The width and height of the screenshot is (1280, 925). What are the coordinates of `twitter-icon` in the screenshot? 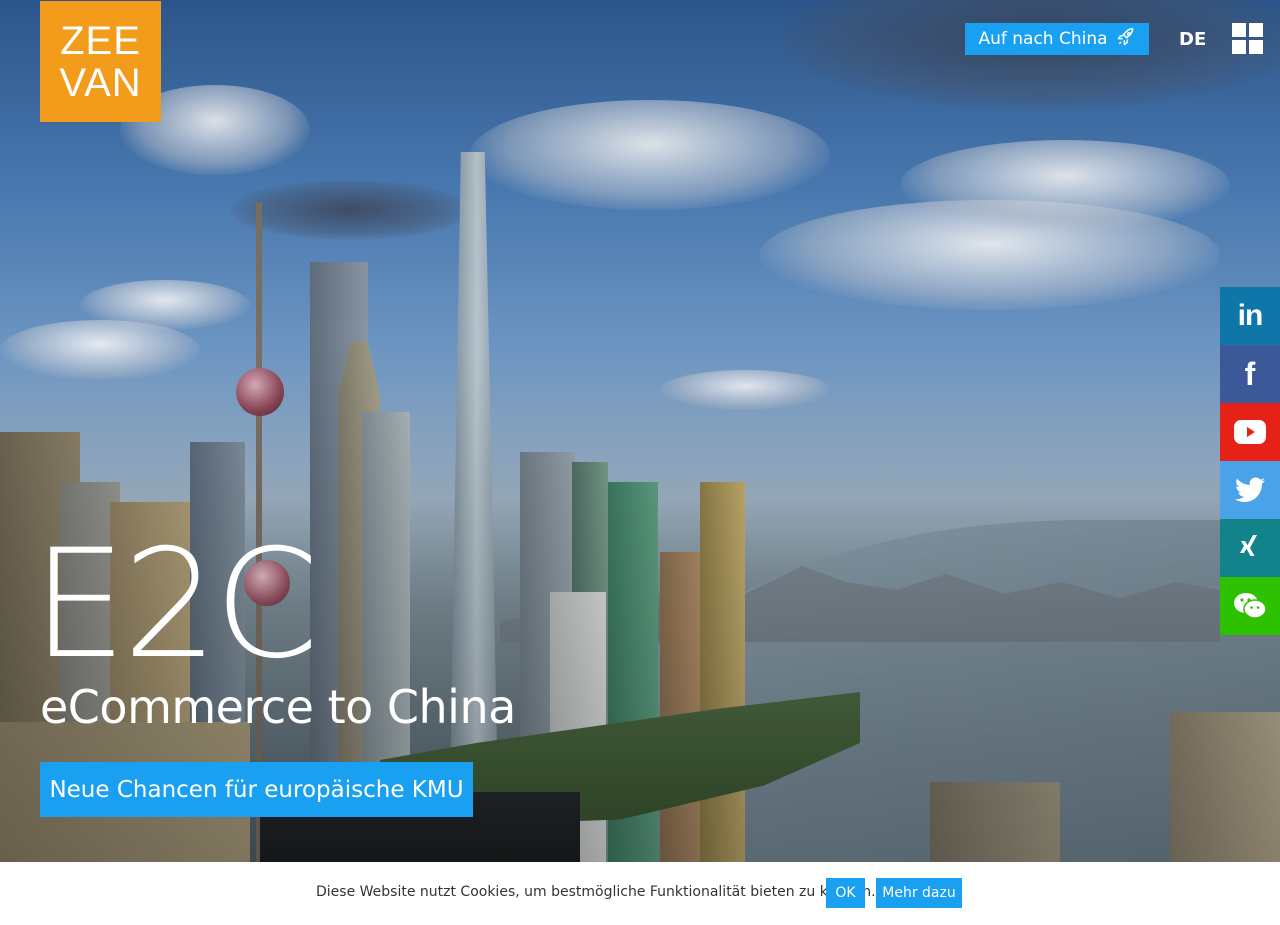 It's located at (1250, 489).